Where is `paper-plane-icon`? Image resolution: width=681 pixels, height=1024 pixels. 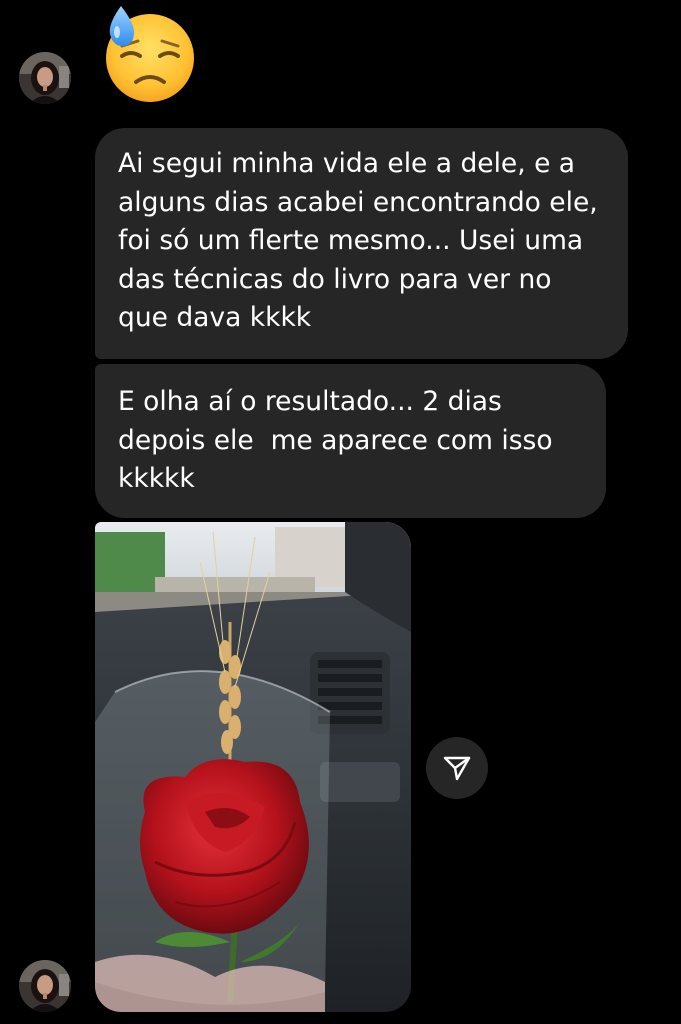
paper-plane-icon is located at coordinates (457, 768).